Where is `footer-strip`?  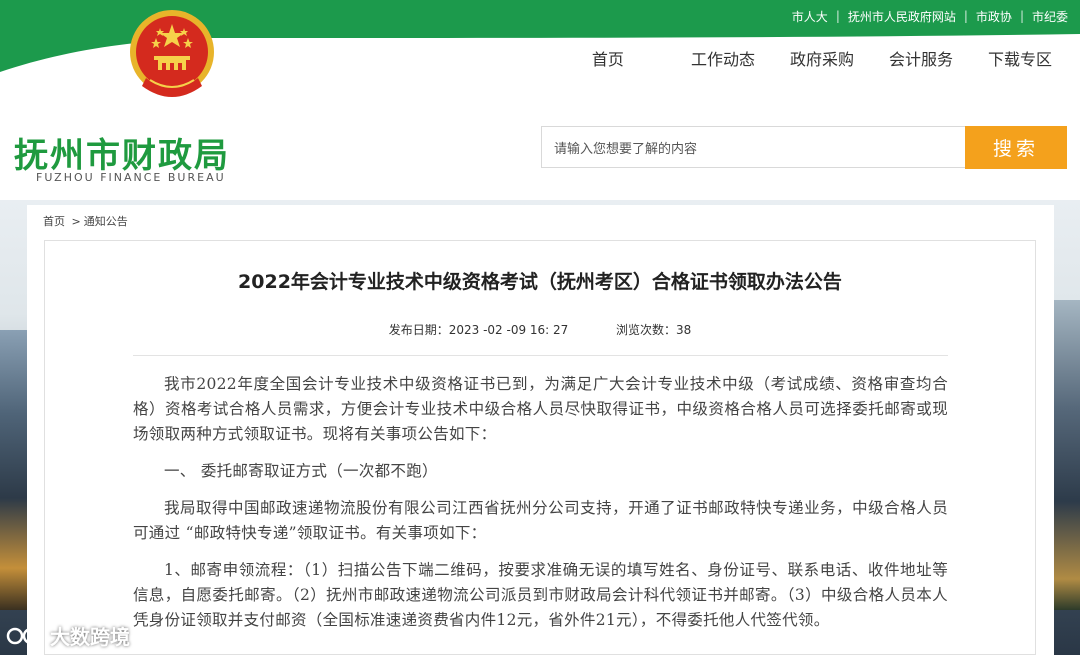 footer-strip is located at coordinates (540, 630).